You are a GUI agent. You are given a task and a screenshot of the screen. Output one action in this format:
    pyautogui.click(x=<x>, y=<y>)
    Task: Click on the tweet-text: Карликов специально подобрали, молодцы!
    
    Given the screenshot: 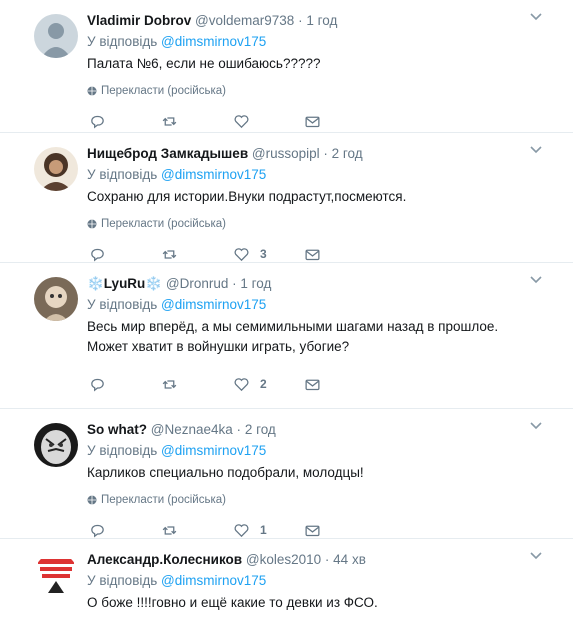 What is the action you would take?
    pyautogui.click(x=225, y=472)
    